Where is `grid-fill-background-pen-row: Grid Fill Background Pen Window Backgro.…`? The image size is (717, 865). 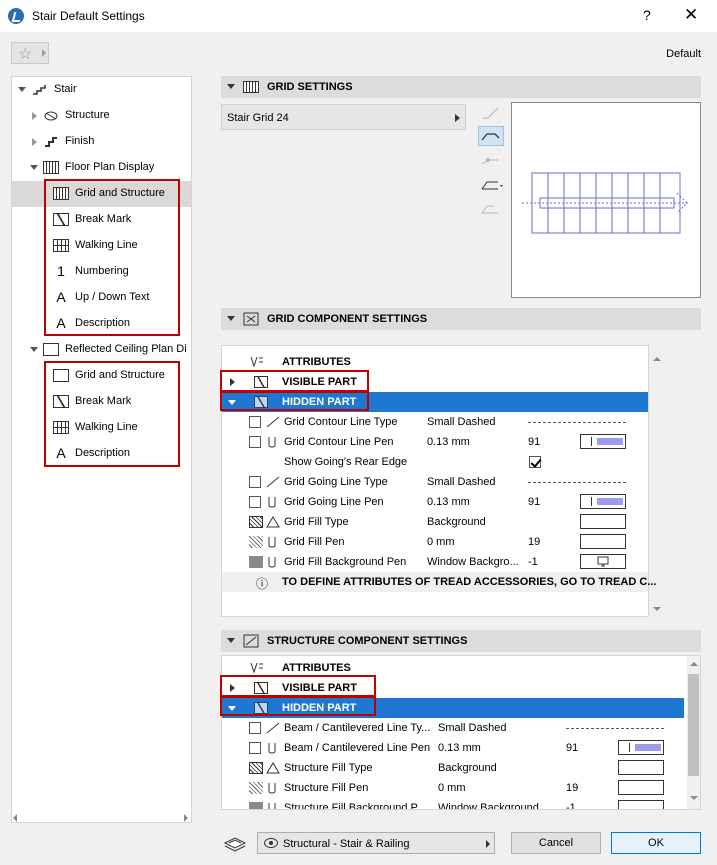
grid-fill-background-pen-row: Grid Fill Background Pen Window Backgro.… is located at coordinates (435, 562).